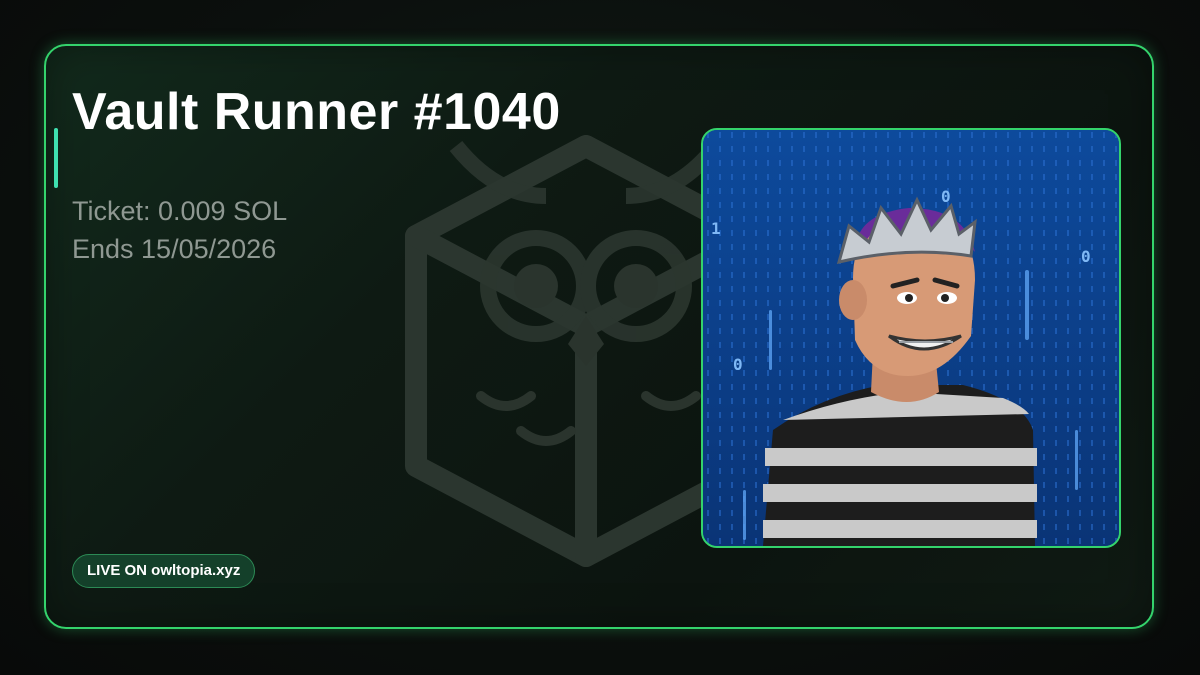 This screenshot has height=675, width=1200. What do you see at coordinates (316, 112) in the screenshot?
I see `page-title: Vault Runner #1040` at bounding box center [316, 112].